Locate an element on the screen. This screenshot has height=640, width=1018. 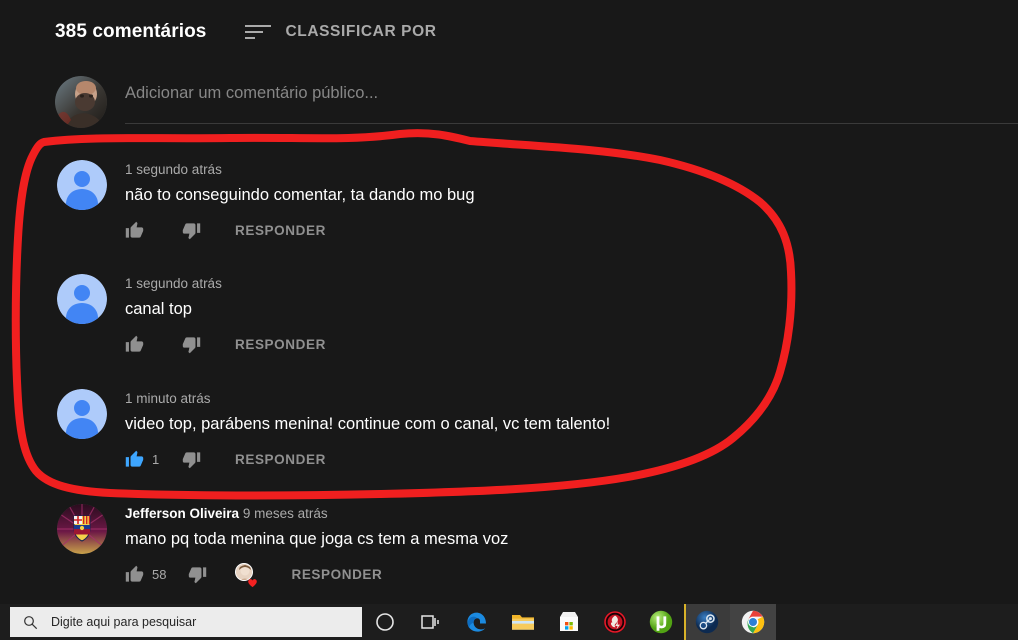
comment-meta: 1 minuto atrás is located at coordinates (571, 399).